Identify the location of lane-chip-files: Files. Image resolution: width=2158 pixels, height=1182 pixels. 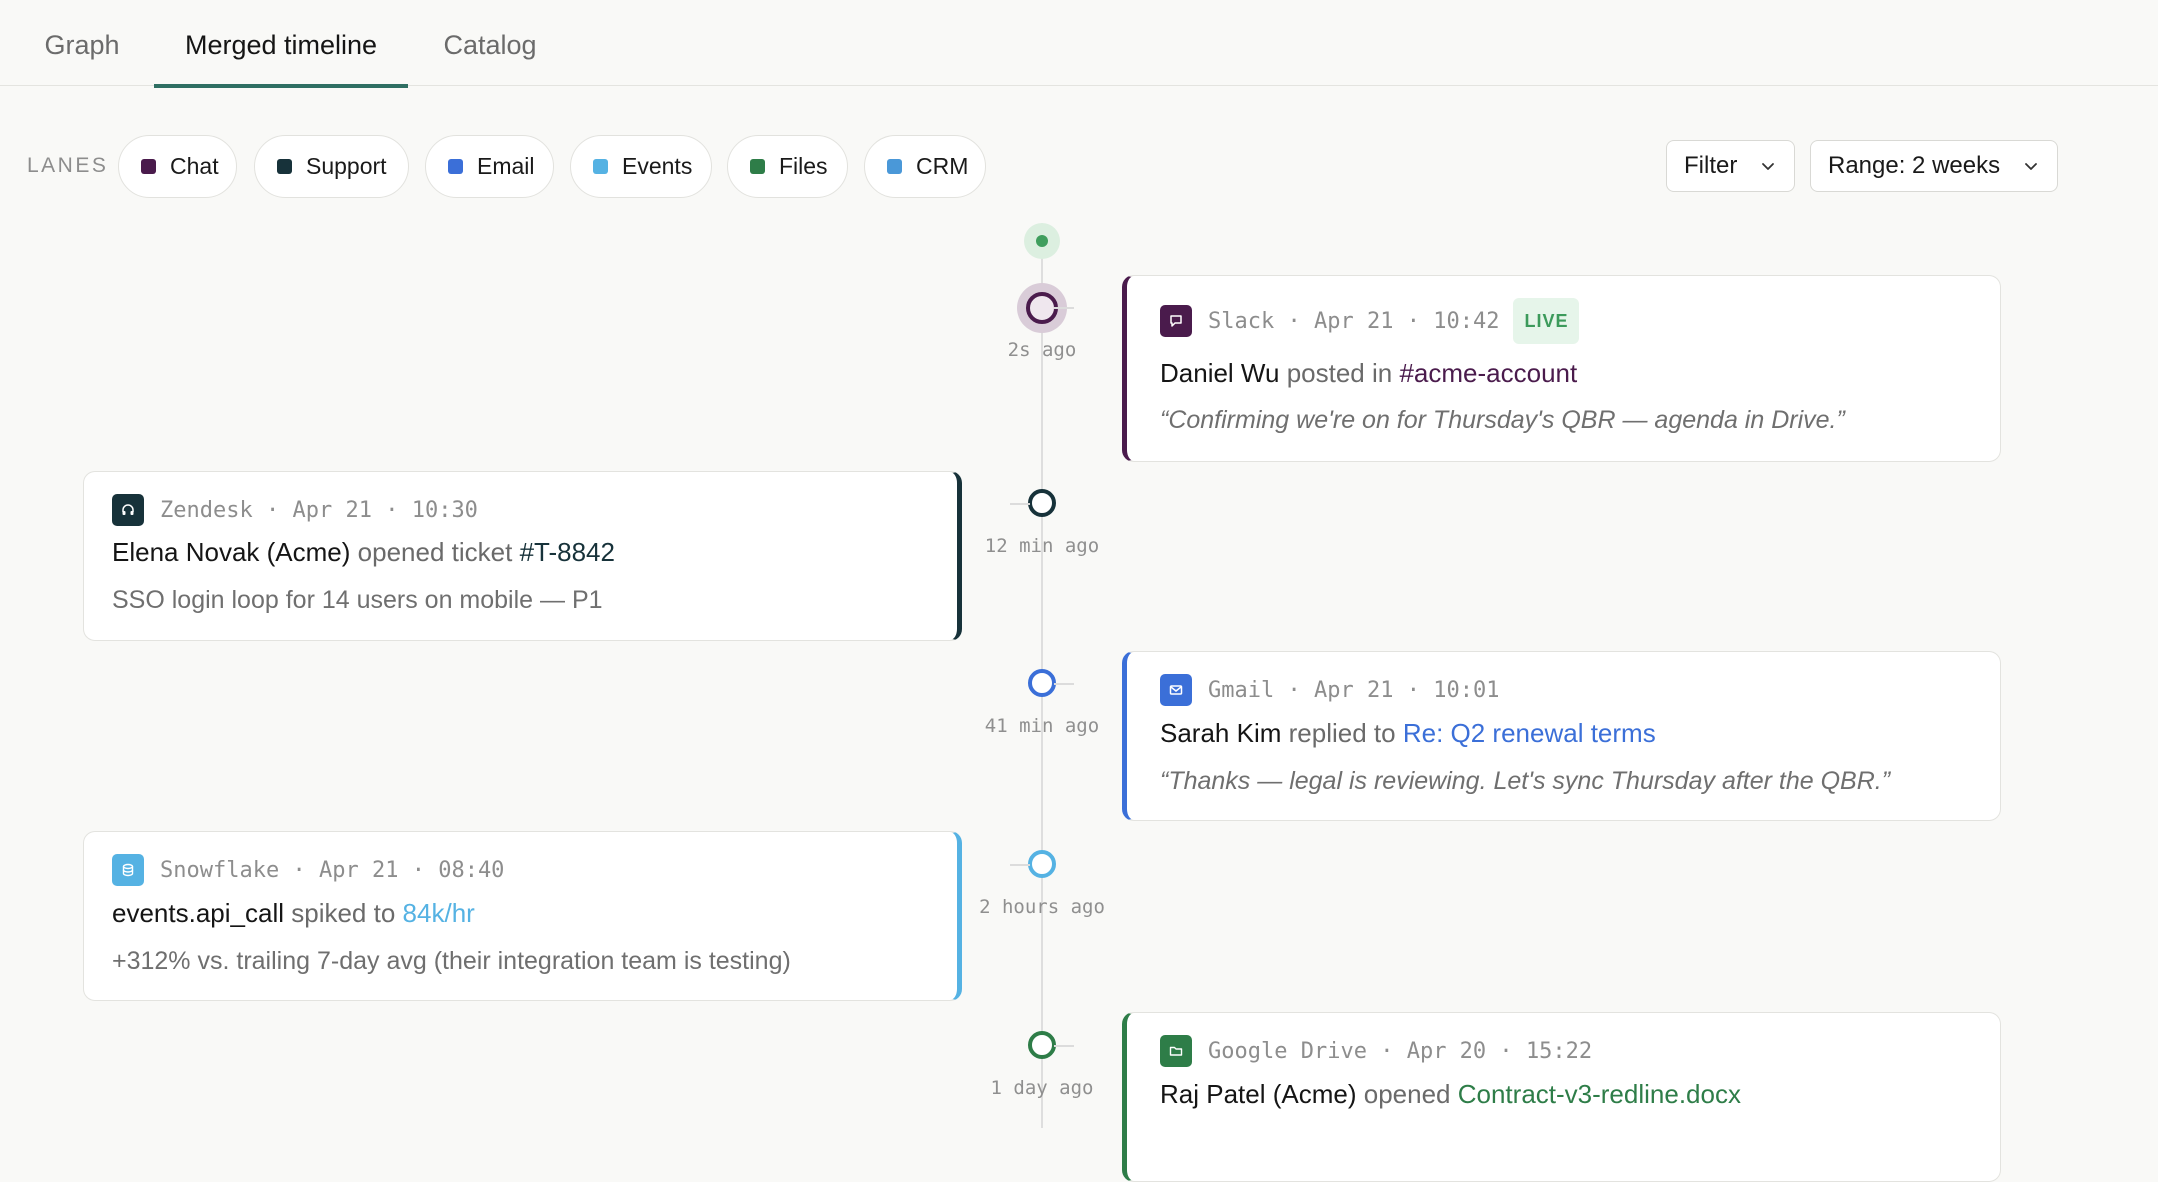
(787, 166).